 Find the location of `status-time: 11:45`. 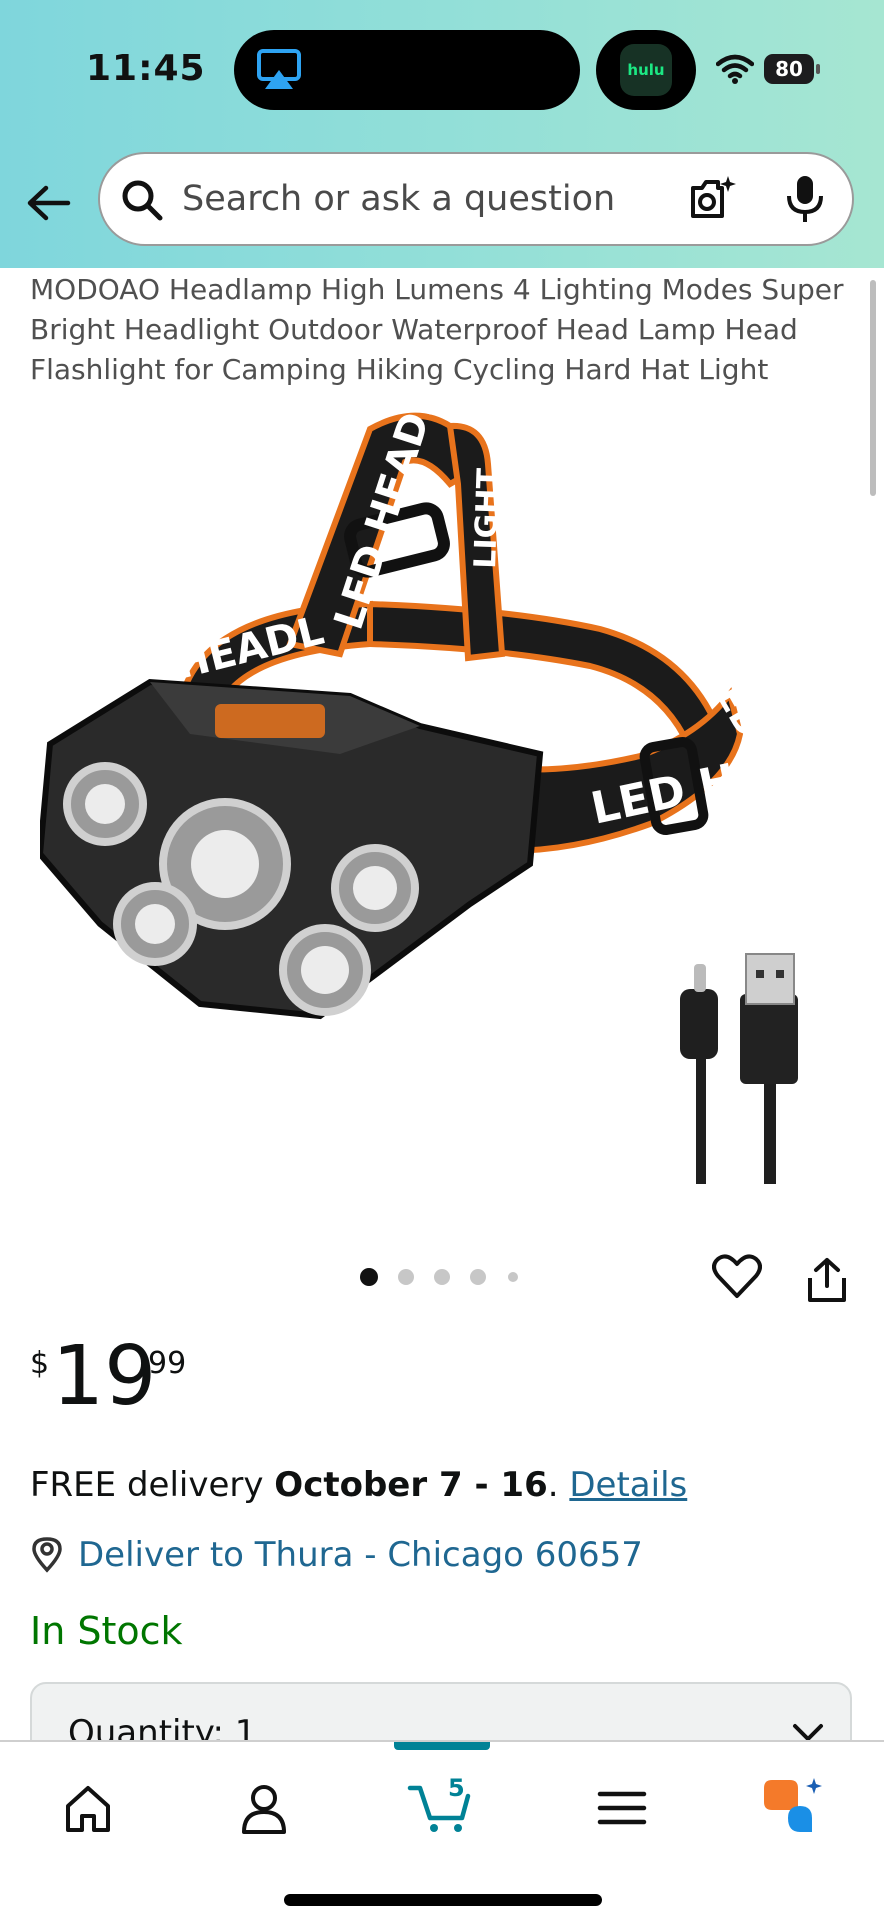

status-time: 11:45 is located at coordinates (146, 68).